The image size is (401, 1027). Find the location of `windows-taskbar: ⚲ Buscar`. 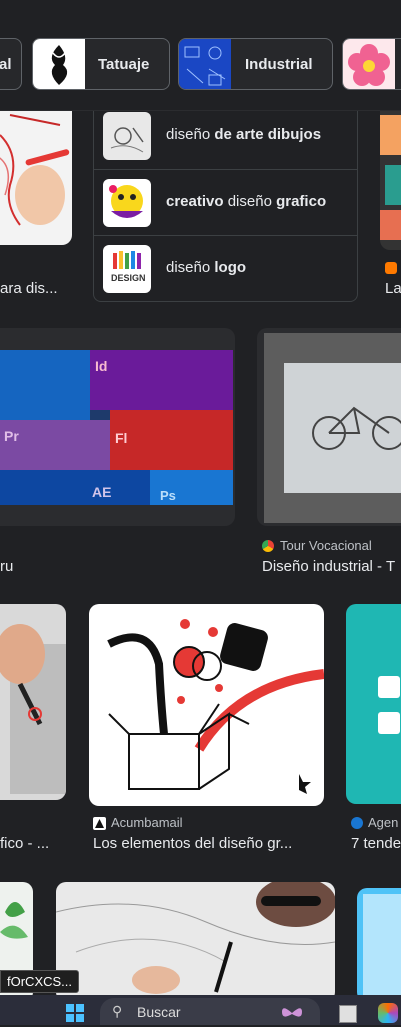

windows-taskbar: ⚲ Buscar is located at coordinates (200, 1010).